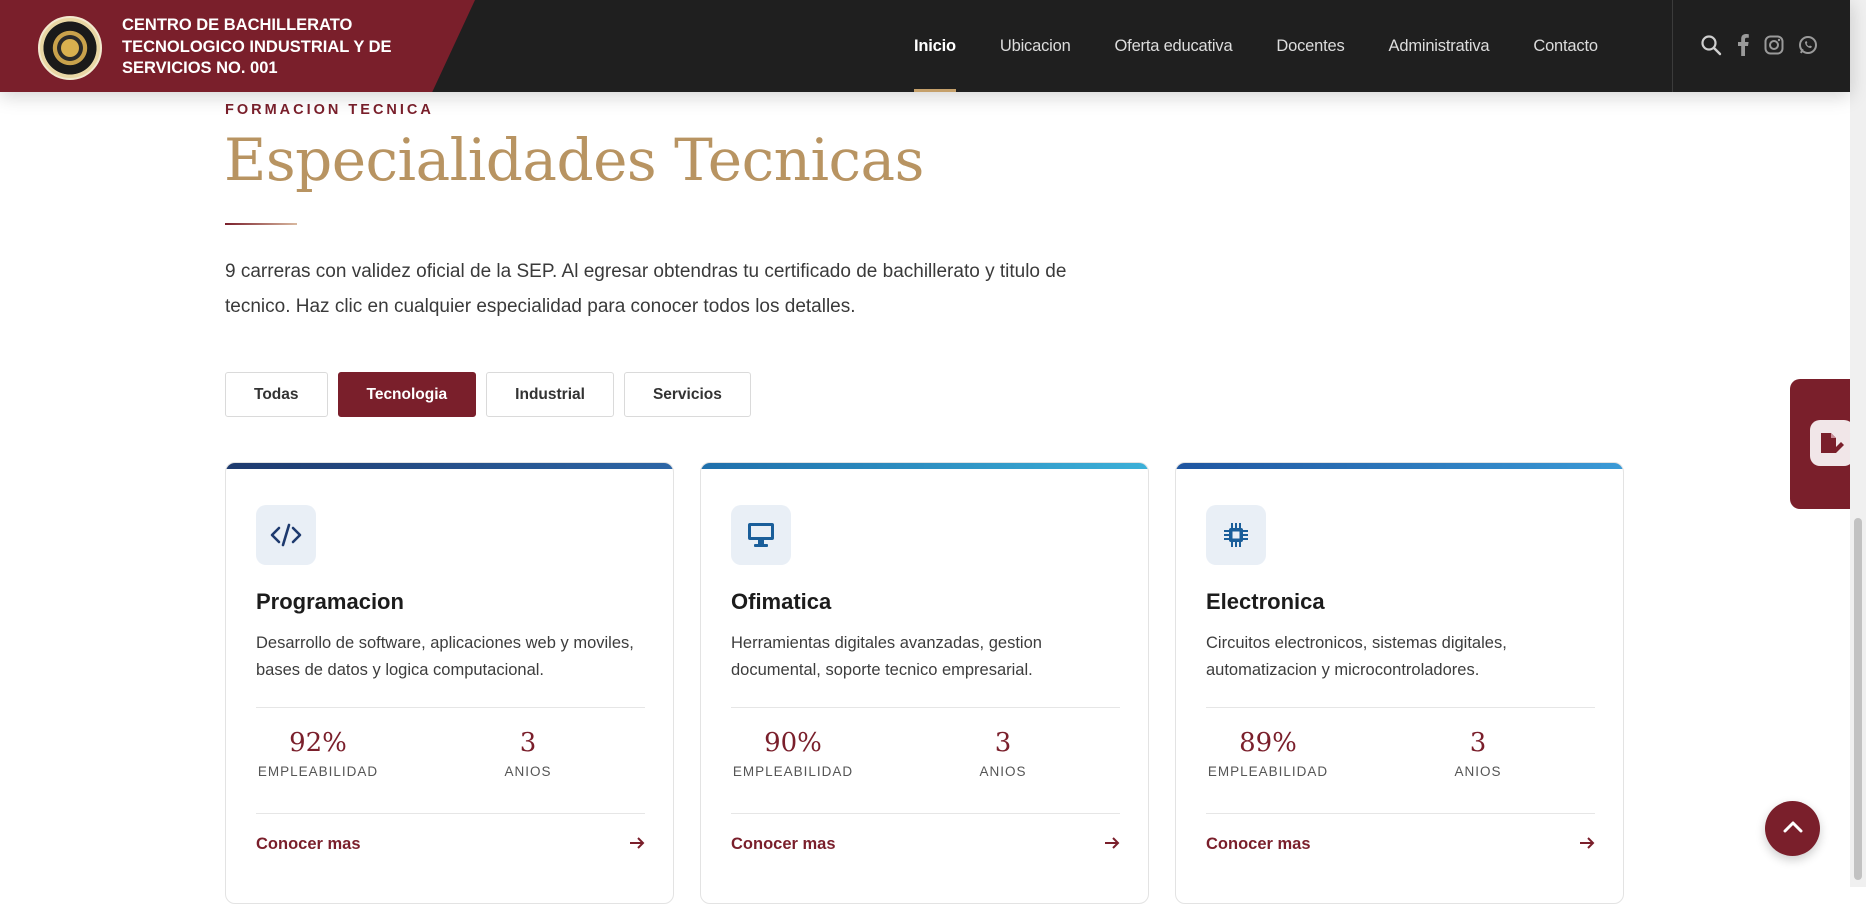 Image resolution: width=1866 pixels, height=904 pixels. I want to click on specialty-filters: Todas Tecnologia Industrial Servicios, so click(493, 394).